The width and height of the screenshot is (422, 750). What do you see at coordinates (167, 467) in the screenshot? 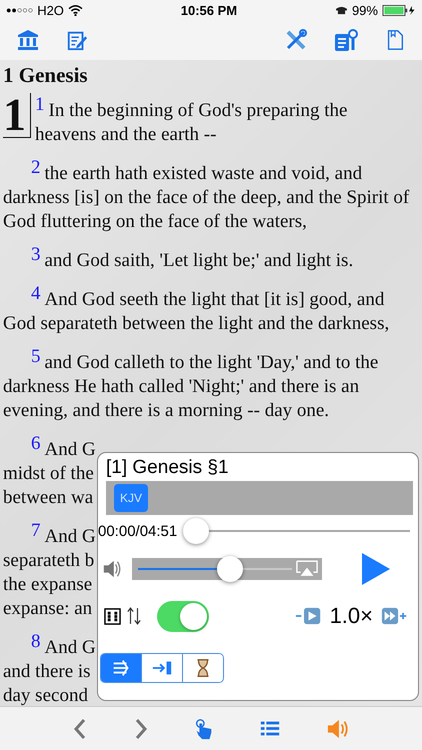
I see `player-title: [1] Genesis §1` at bounding box center [167, 467].